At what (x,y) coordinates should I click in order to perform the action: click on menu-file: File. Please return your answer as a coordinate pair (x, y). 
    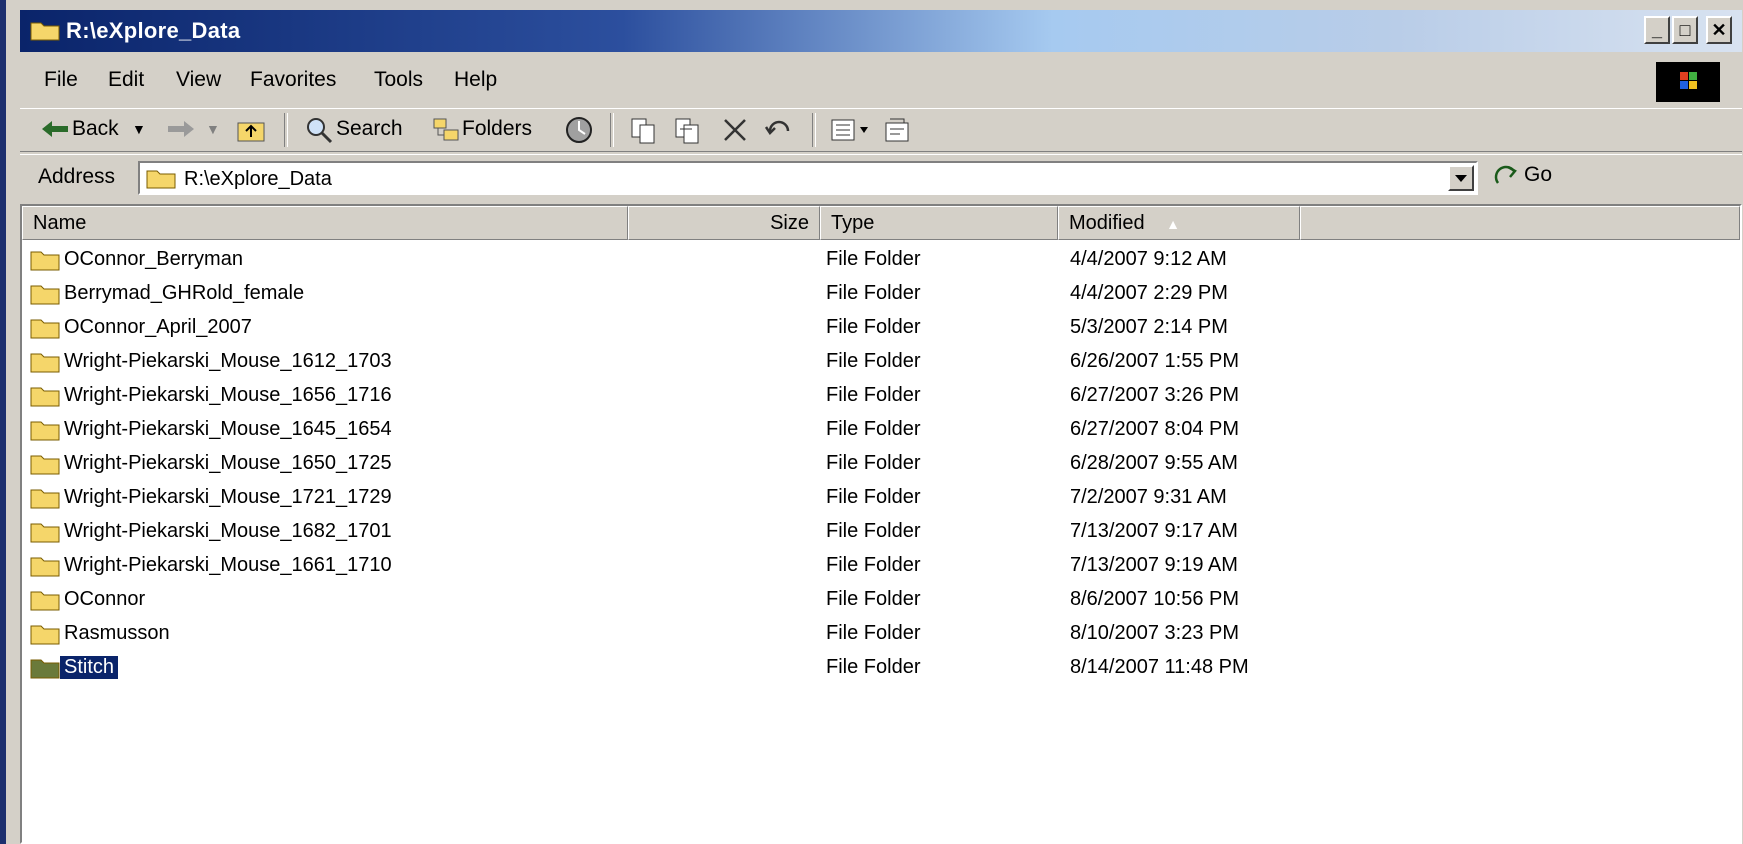
    Looking at the image, I should click on (61, 80).